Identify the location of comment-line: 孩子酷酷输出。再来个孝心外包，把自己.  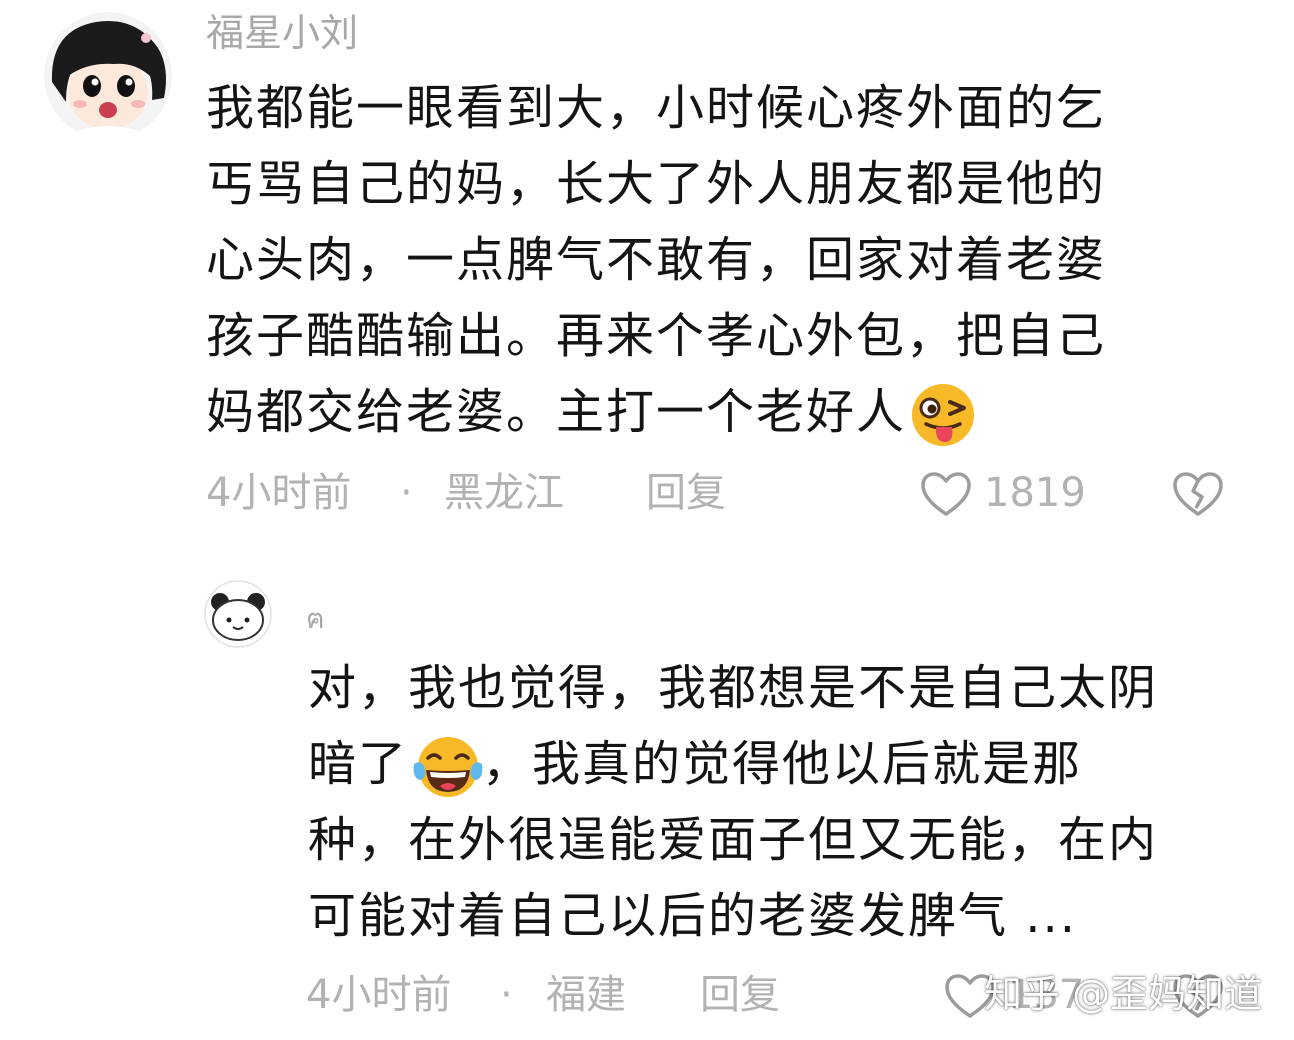
(656, 336).